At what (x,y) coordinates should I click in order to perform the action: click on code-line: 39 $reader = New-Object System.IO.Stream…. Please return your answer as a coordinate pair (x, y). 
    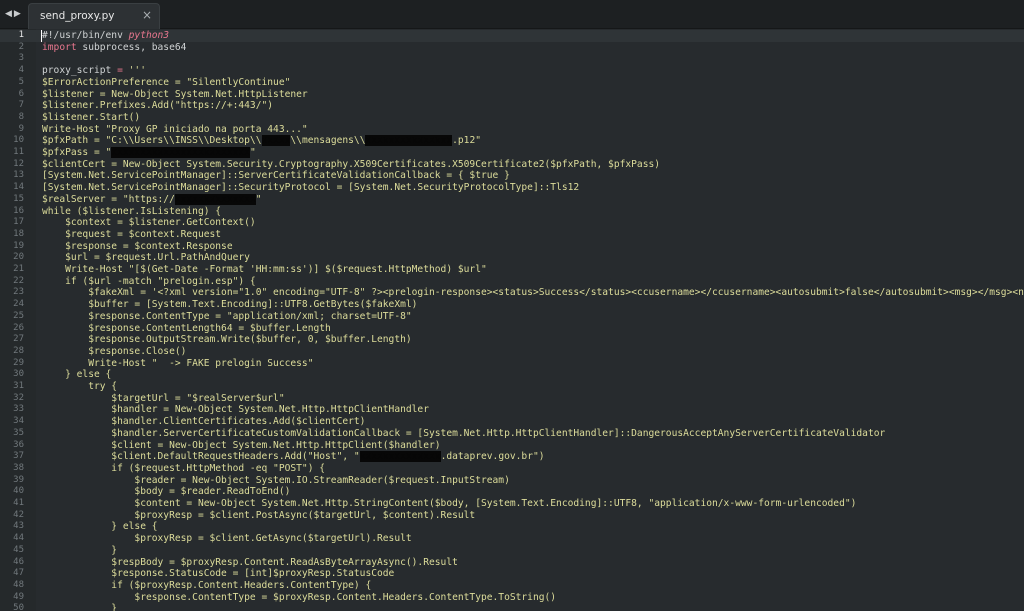
    Looking at the image, I should click on (512, 481).